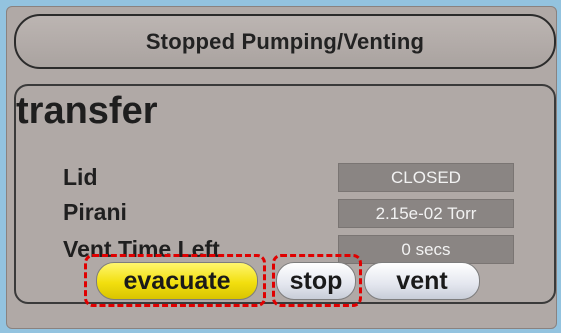 This screenshot has height=333, width=561. I want to click on vent-button: vent, so click(422, 281).